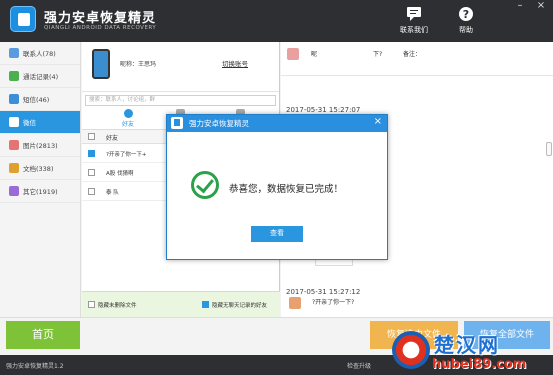  What do you see at coordinates (286, 189) in the screenshot?
I see `dialog-message: 恭喜您，数据恢复已完成！` at bounding box center [286, 189].